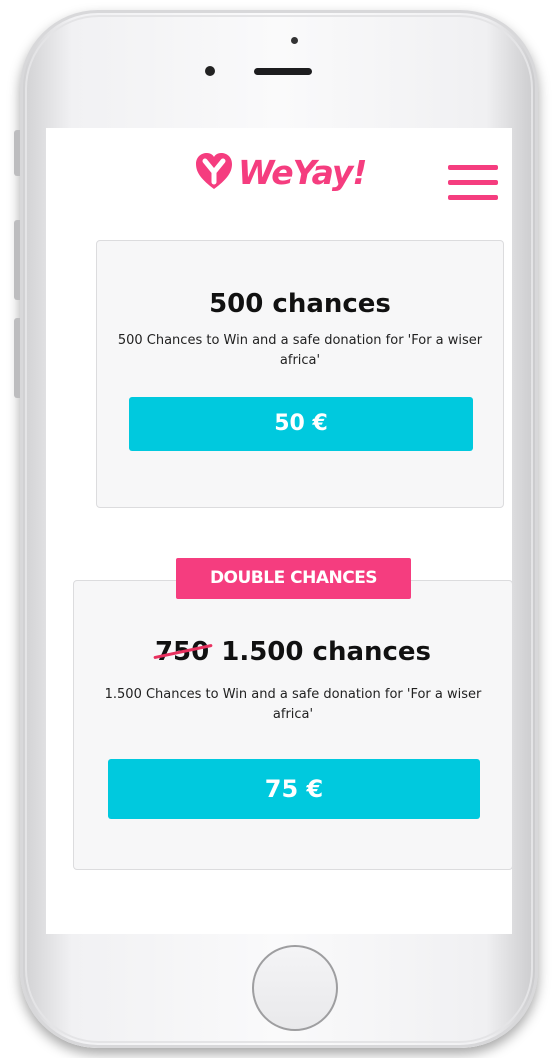 This screenshot has width=556, height=1058. I want to click on hamburger-menu-icon, so click(473, 183).